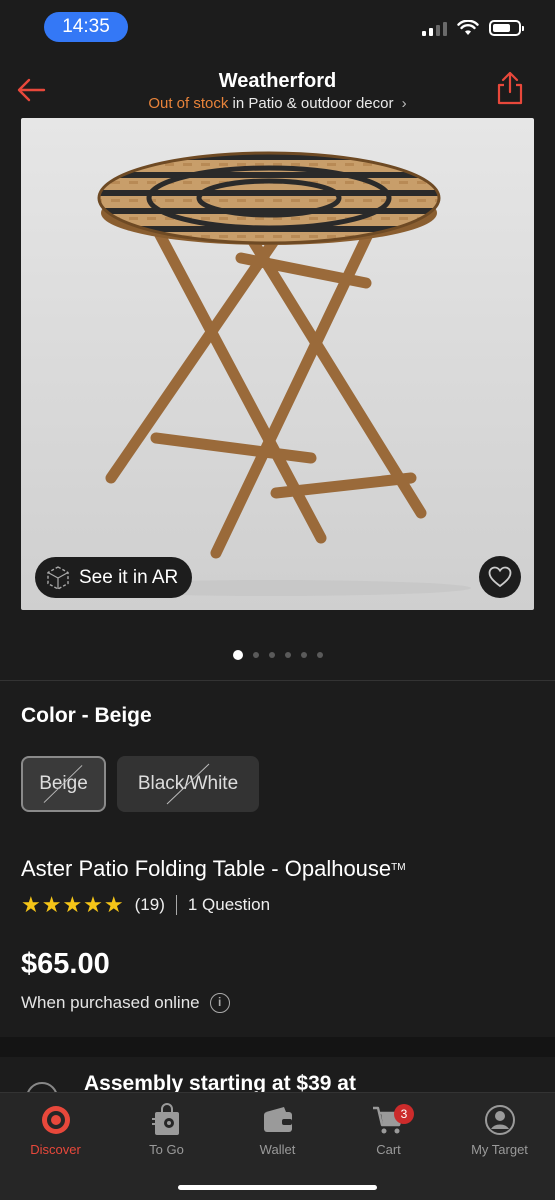 The image size is (555, 1200). I want to click on color-option-black-white: Black/White, so click(188, 784).